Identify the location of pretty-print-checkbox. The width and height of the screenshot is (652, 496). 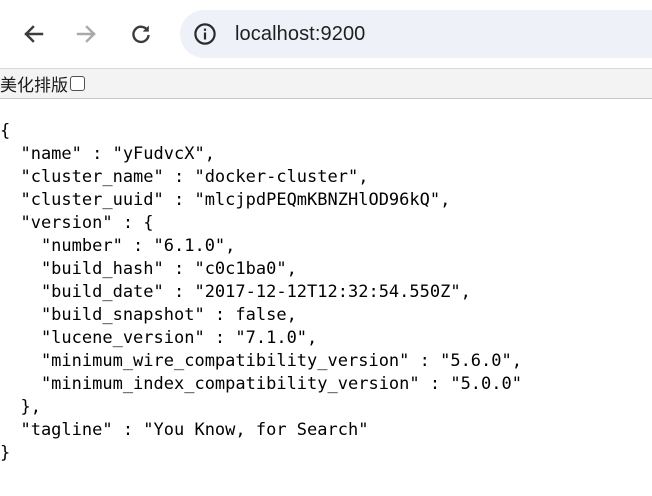
(77, 83).